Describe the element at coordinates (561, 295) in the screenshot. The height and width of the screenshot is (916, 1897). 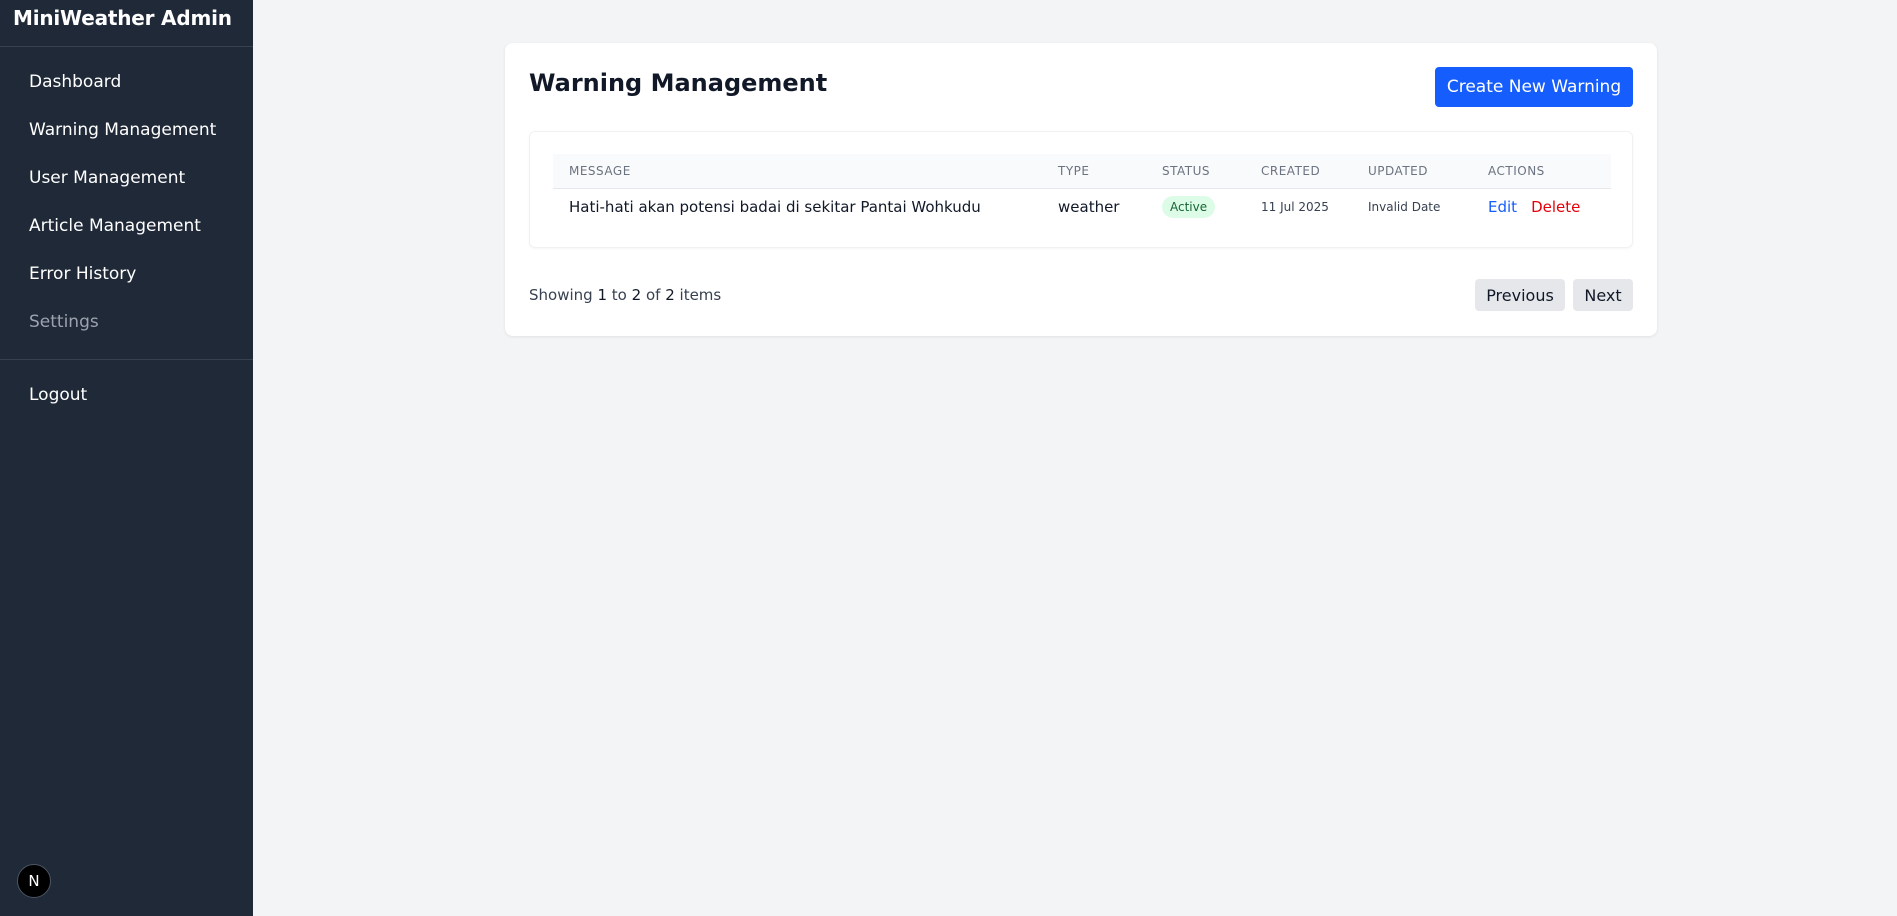
I see `pagination-prefix: Showing` at that location.